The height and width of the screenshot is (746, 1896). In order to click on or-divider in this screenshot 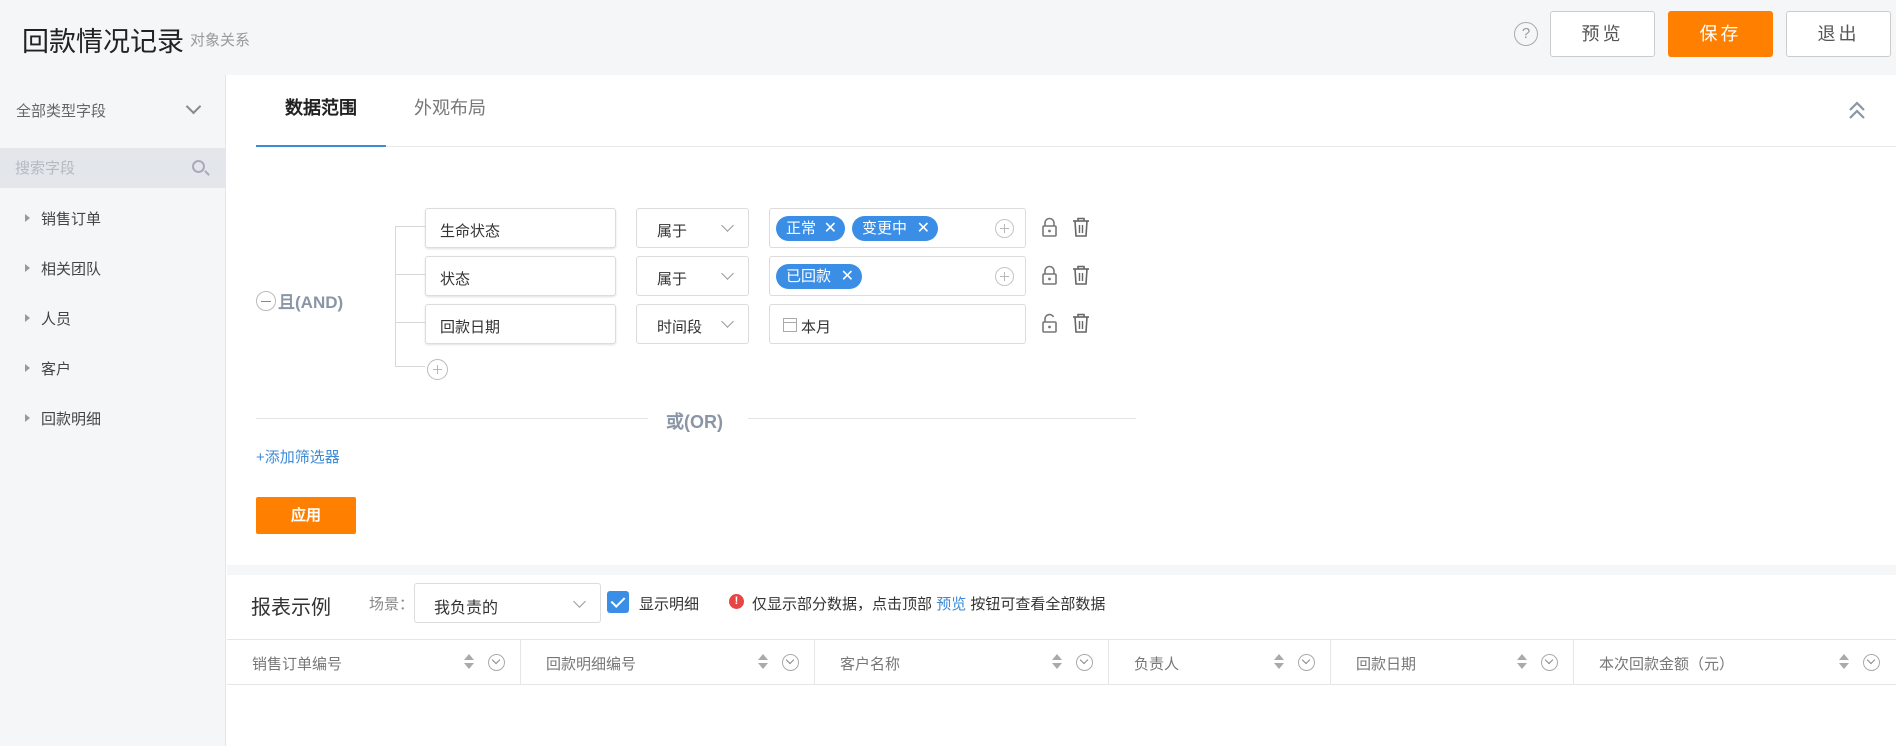, I will do `click(942, 418)`.